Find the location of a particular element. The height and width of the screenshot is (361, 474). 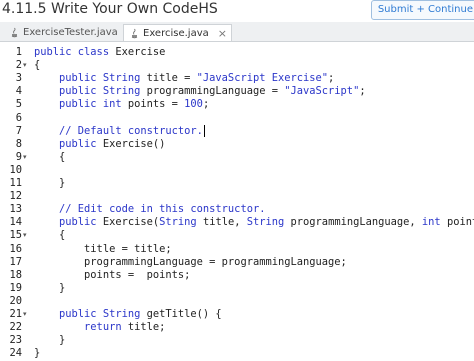

code-token: Exercise( is located at coordinates (131, 222).